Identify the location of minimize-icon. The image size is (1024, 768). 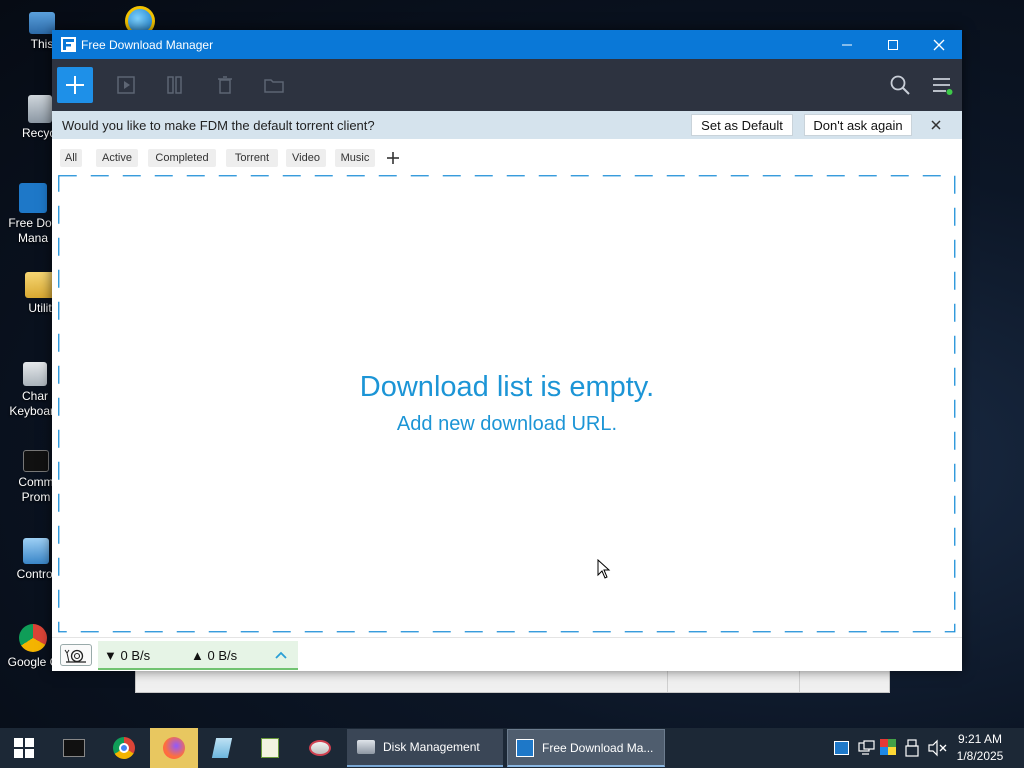
(847, 44).